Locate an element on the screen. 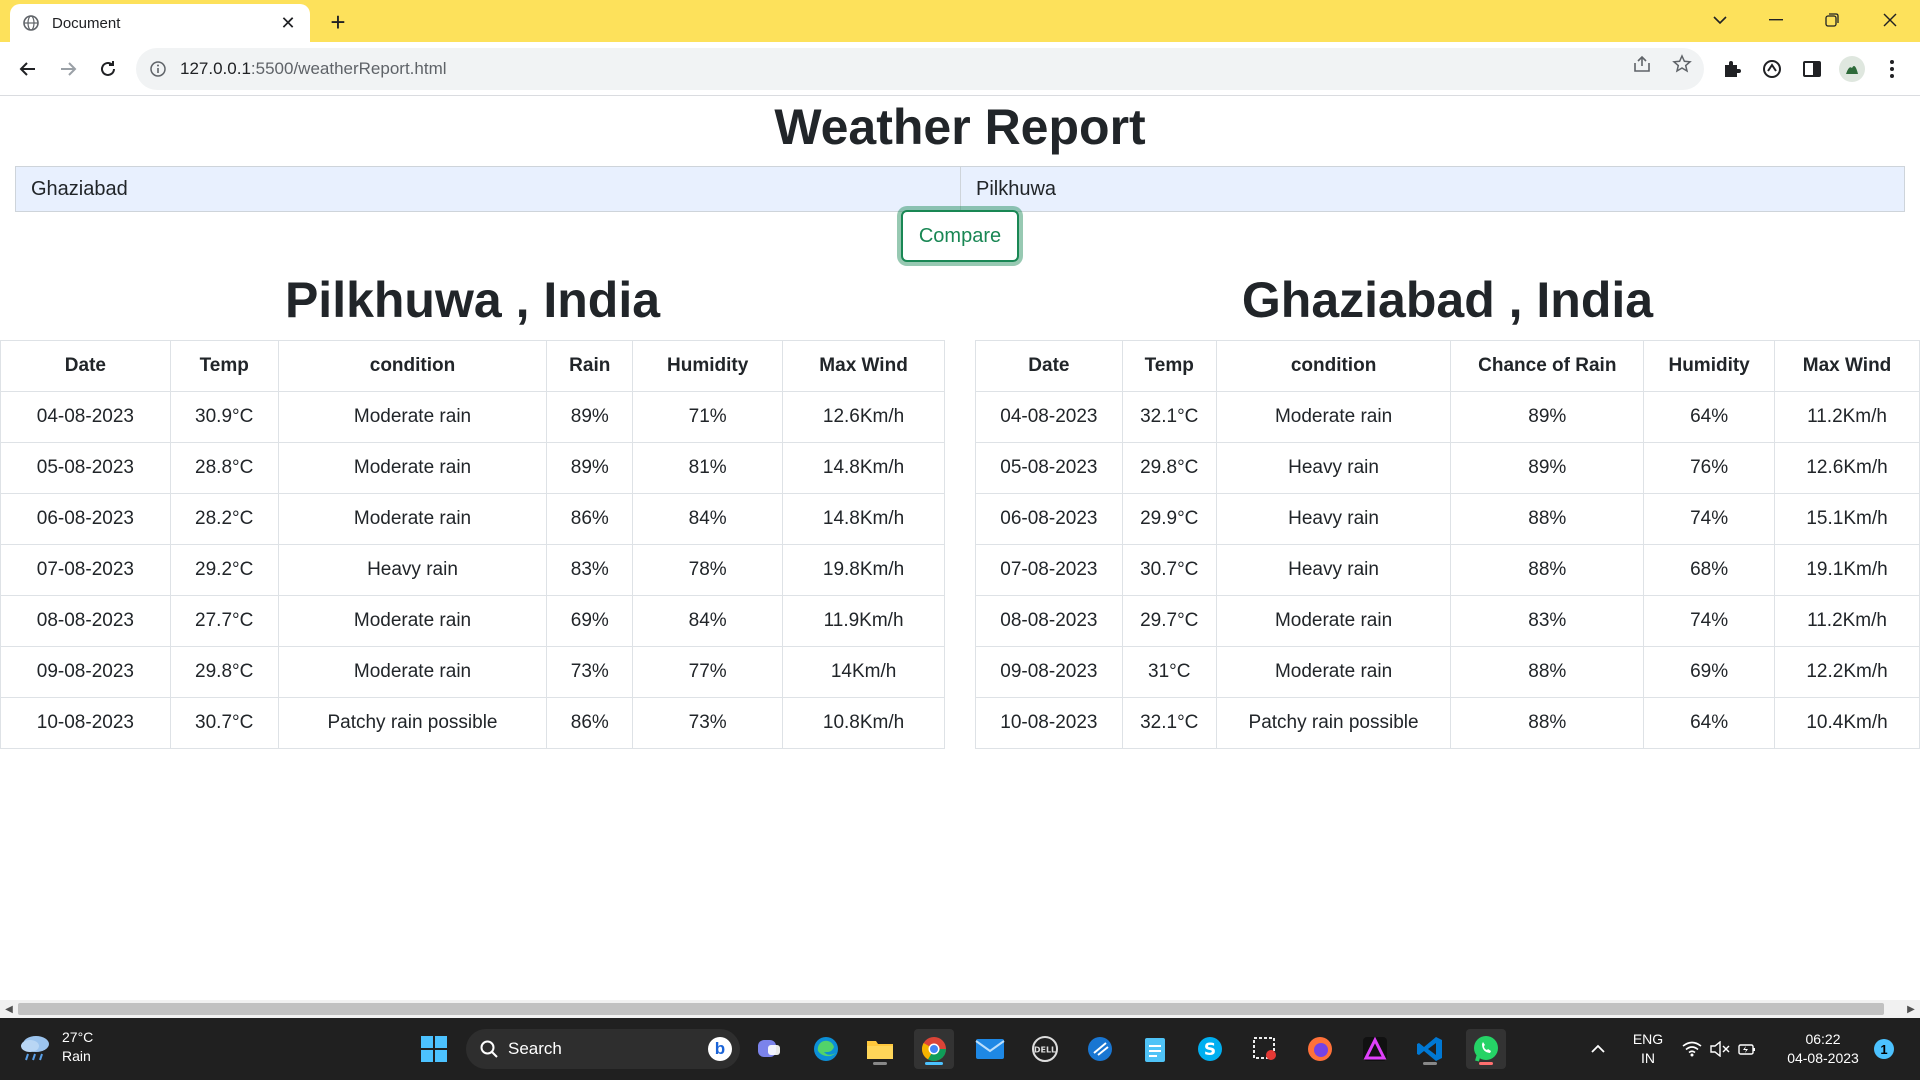  table-cell: 69% is located at coordinates (590, 621).